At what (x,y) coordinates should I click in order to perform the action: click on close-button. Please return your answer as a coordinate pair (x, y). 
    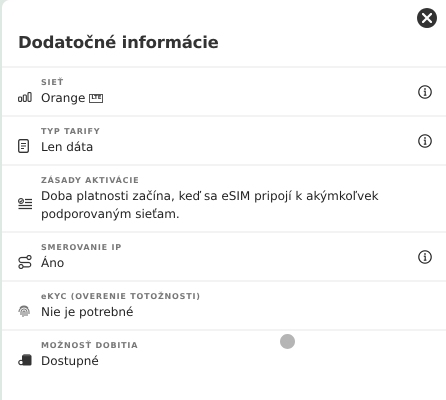
    Looking at the image, I should click on (427, 18).